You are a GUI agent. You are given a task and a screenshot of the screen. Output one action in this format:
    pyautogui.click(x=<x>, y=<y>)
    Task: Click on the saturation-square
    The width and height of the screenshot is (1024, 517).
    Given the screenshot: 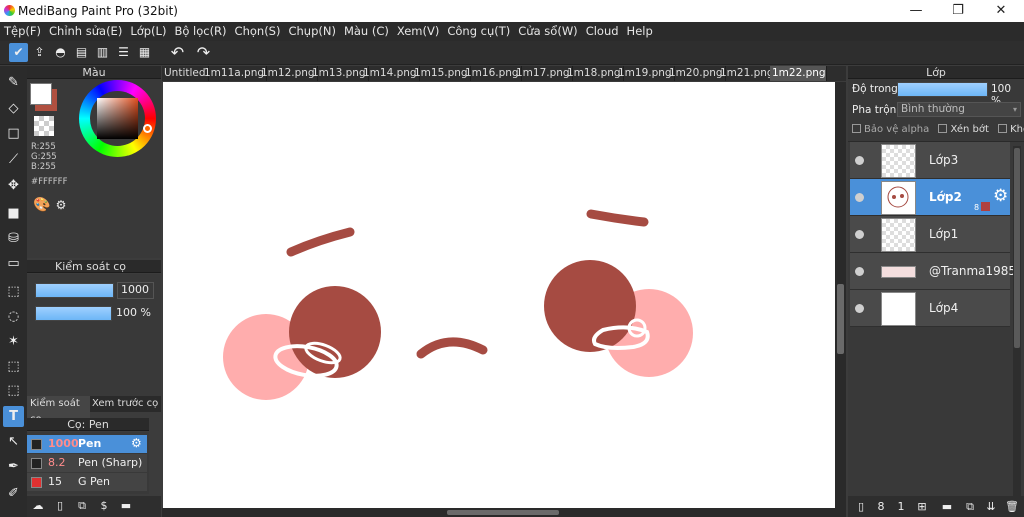 What is the action you would take?
    pyautogui.click(x=117, y=118)
    